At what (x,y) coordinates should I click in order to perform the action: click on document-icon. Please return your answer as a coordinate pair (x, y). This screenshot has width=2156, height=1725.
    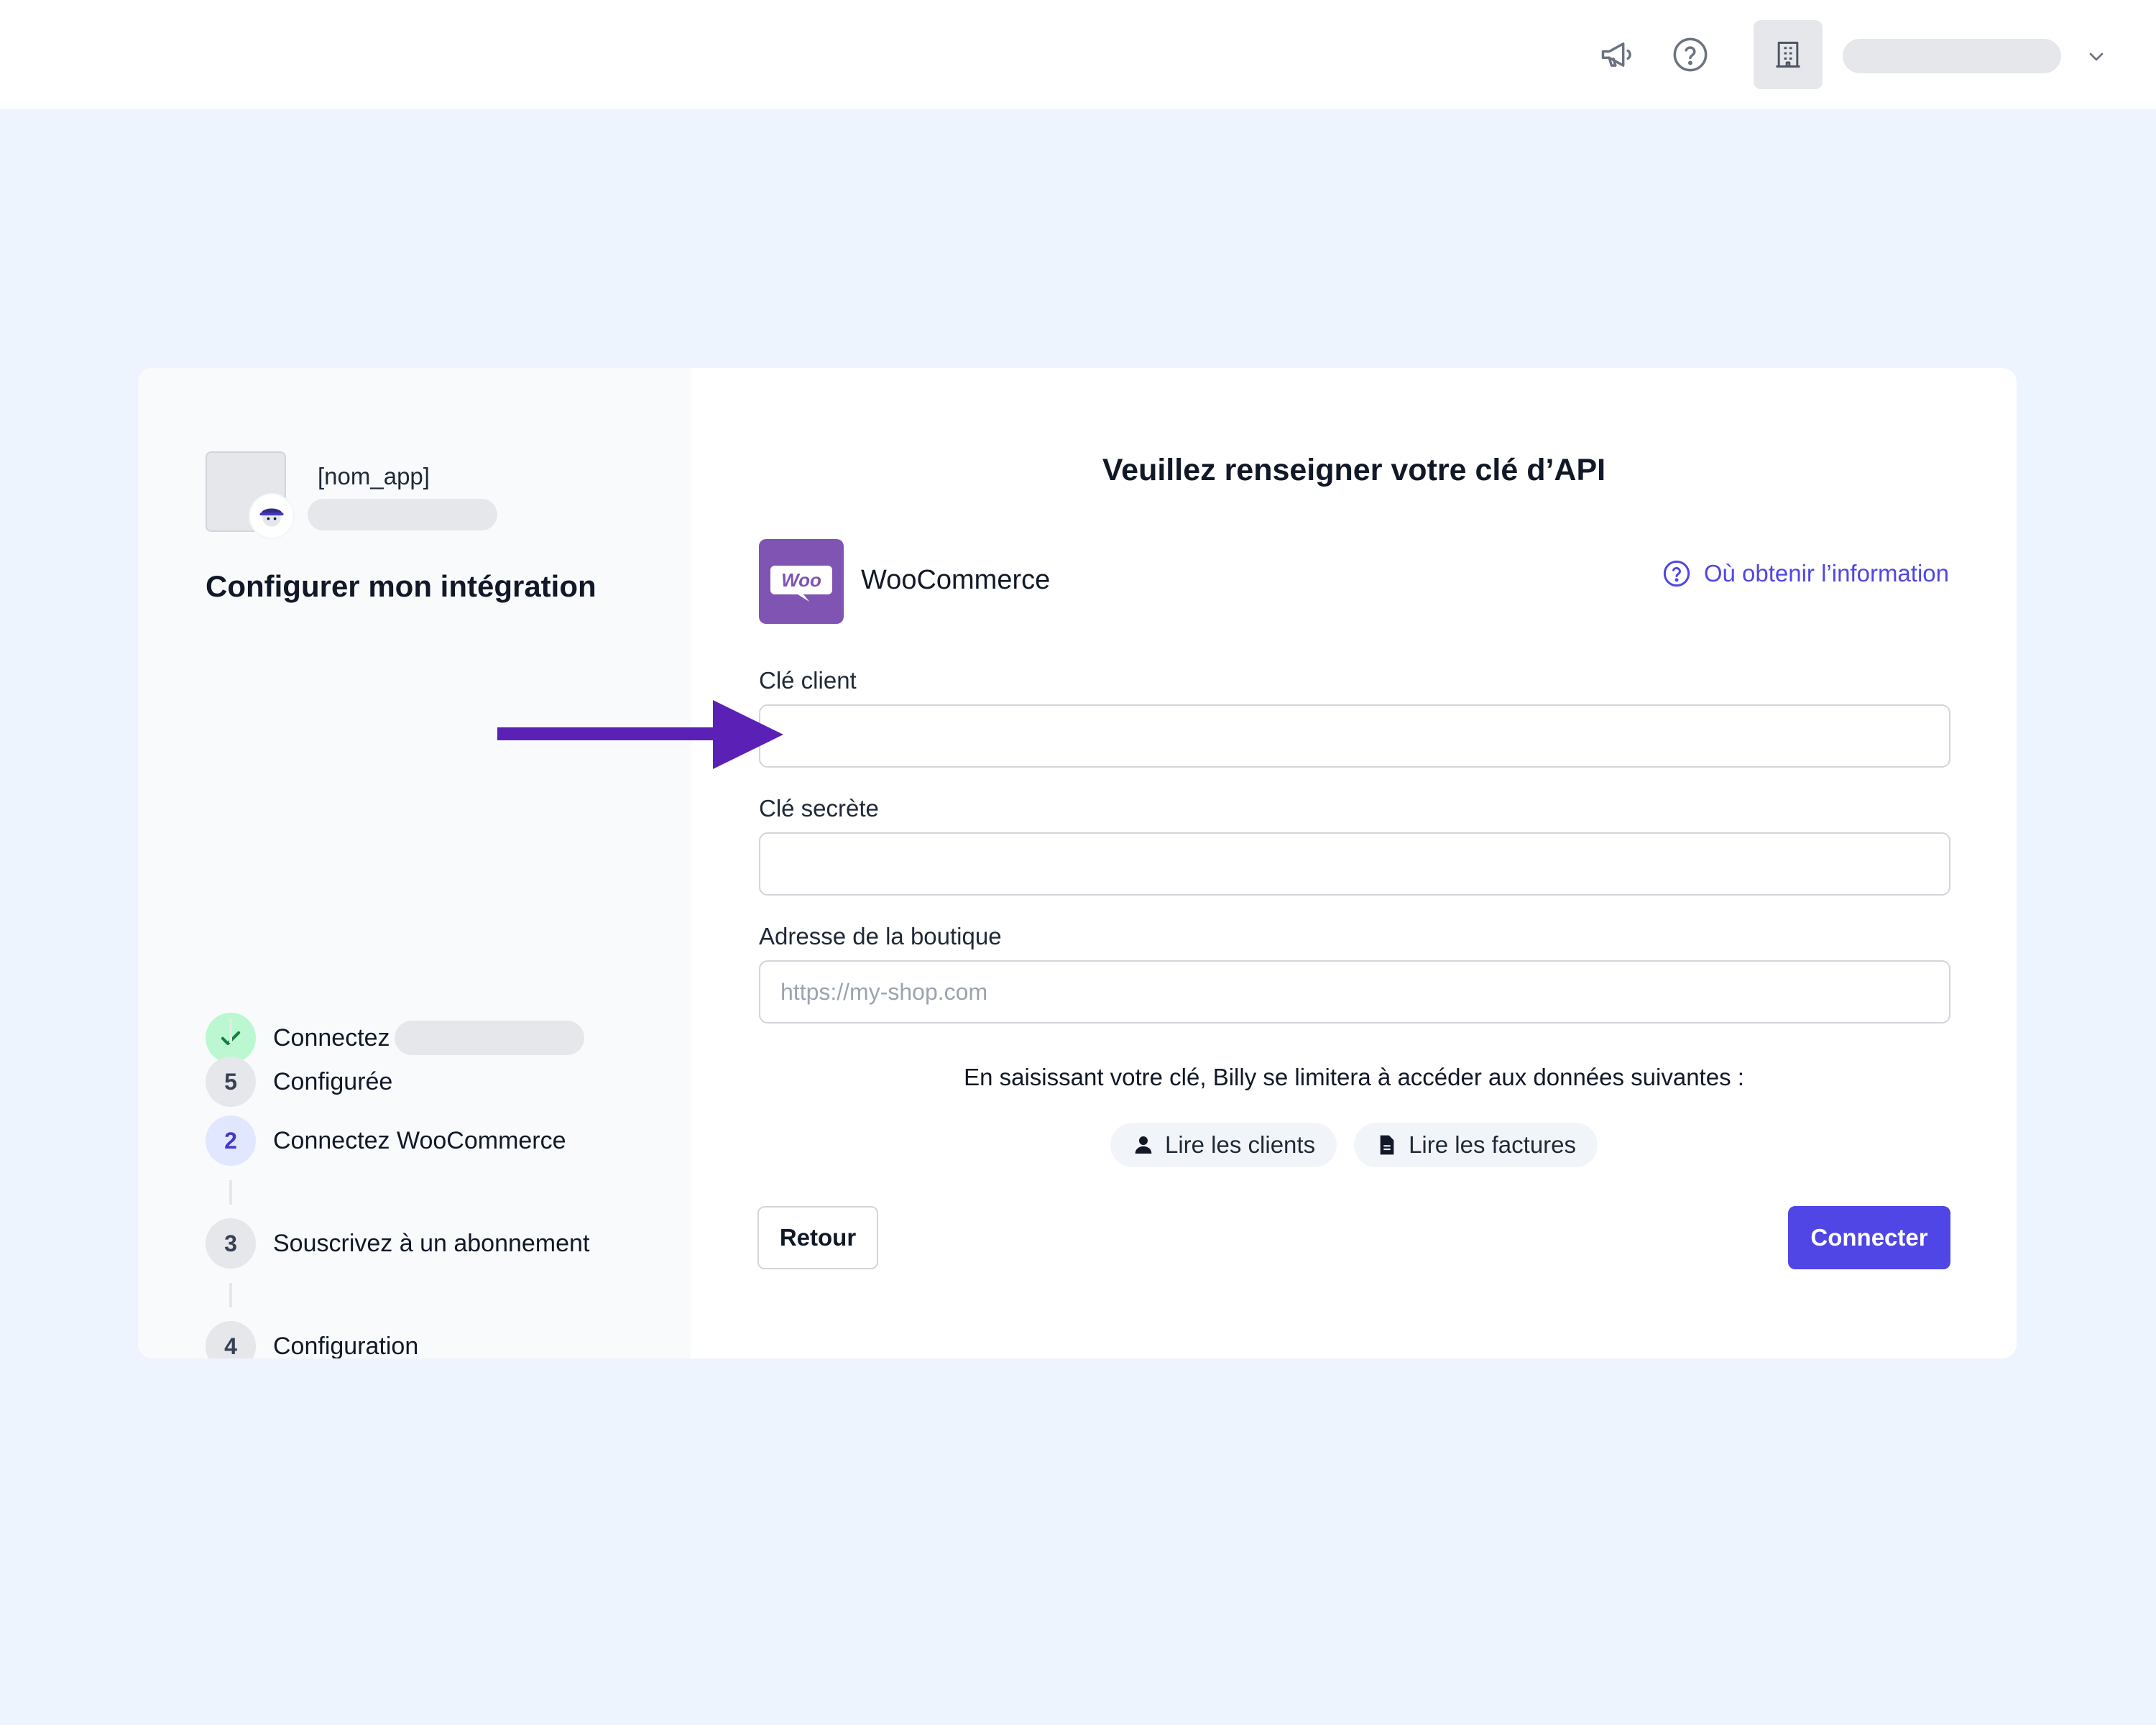
    Looking at the image, I should click on (1387, 1145).